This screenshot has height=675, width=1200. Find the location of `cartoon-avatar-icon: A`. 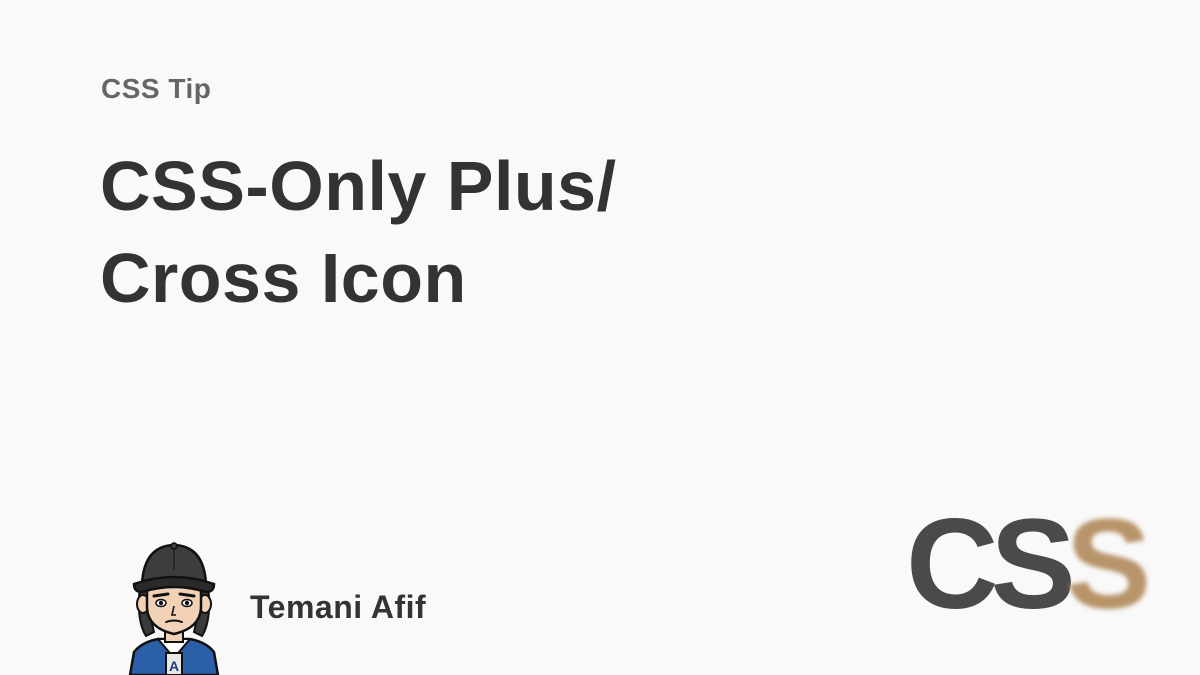

cartoon-avatar-icon: A is located at coordinates (174, 608).